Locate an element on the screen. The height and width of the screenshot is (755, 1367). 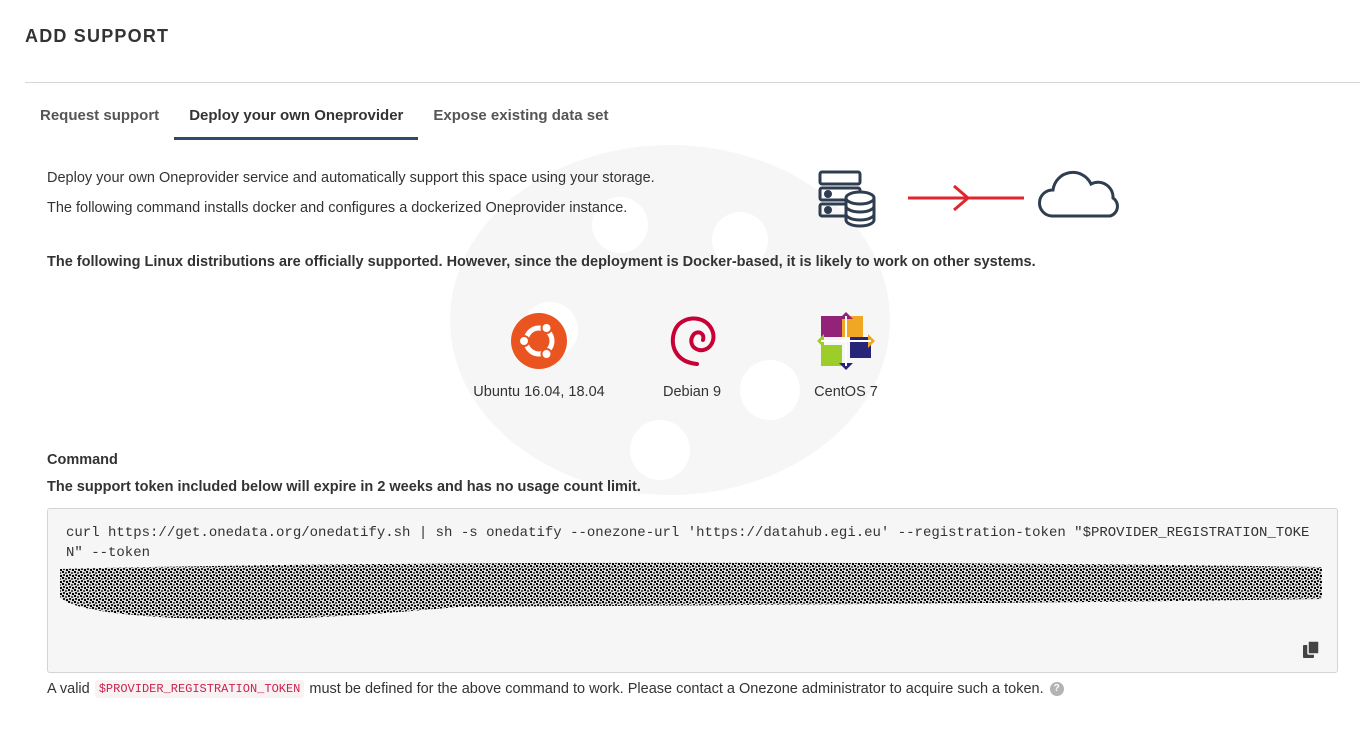
help-icon: ? is located at coordinates (1056, 689).